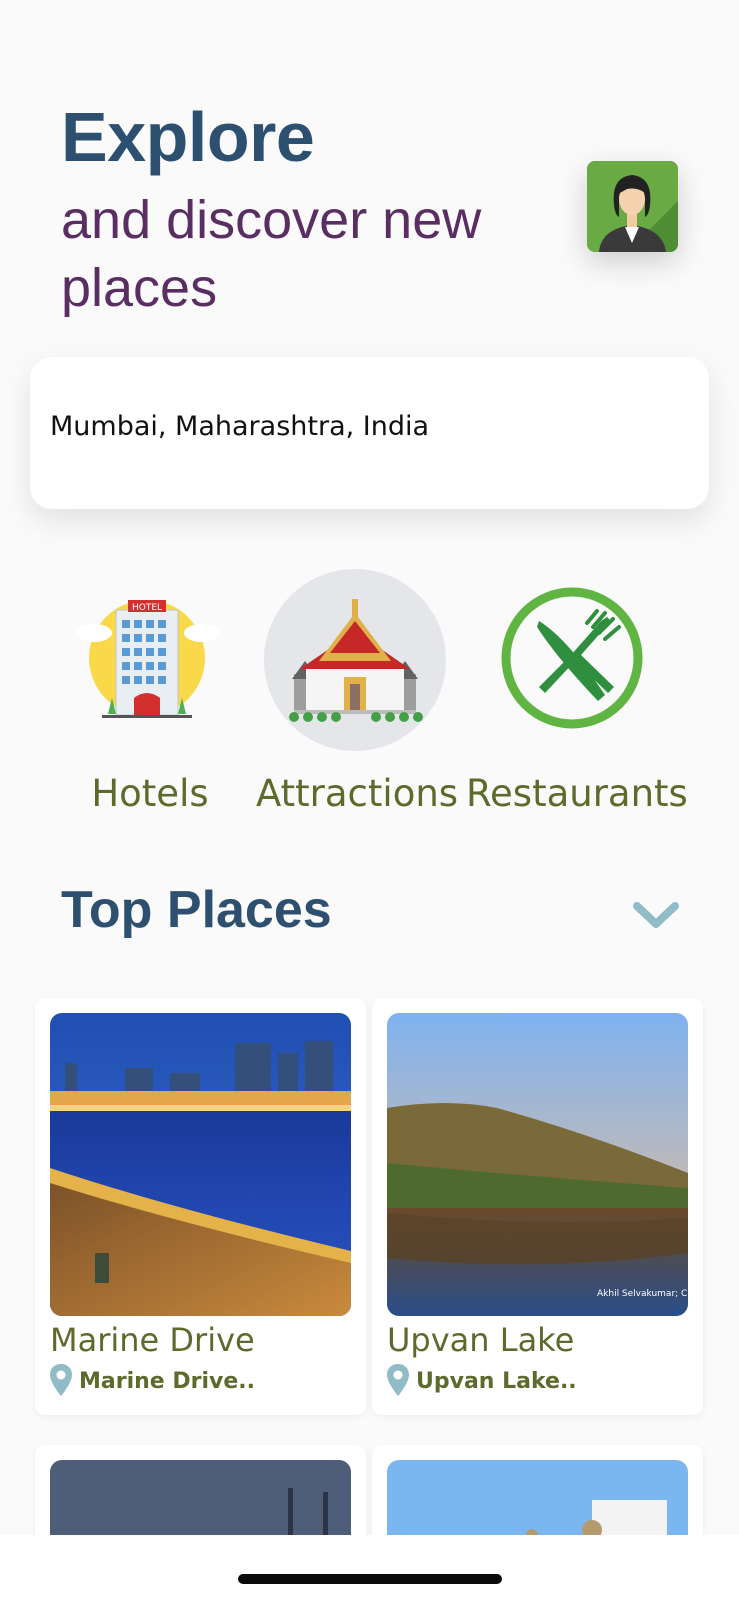 The image size is (739, 1600). I want to click on category-hotels: HOTEL, so click(147, 663).